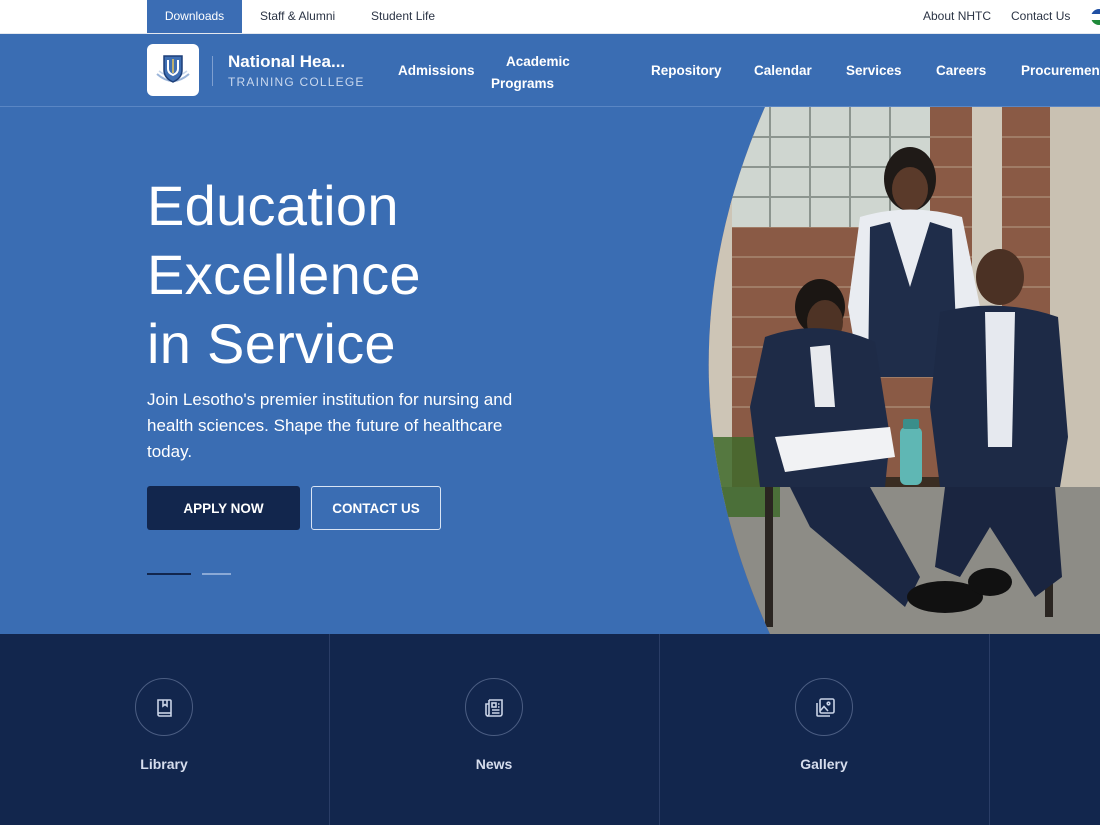 The height and width of the screenshot is (825, 1100). I want to click on news-icon-circle, so click(494, 707).